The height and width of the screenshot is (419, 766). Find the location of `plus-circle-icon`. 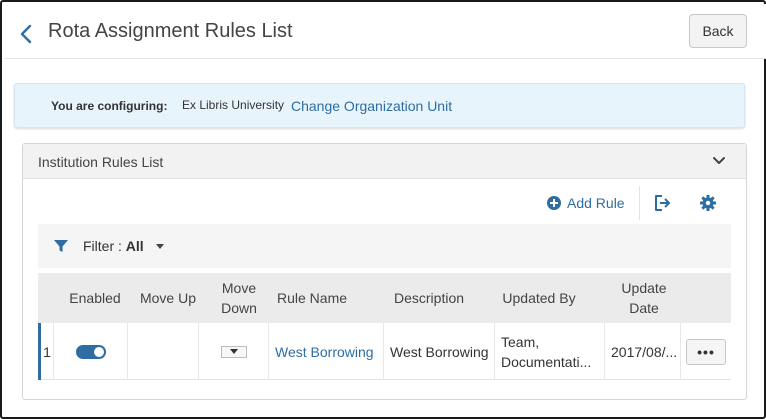

plus-circle-icon is located at coordinates (554, 203).